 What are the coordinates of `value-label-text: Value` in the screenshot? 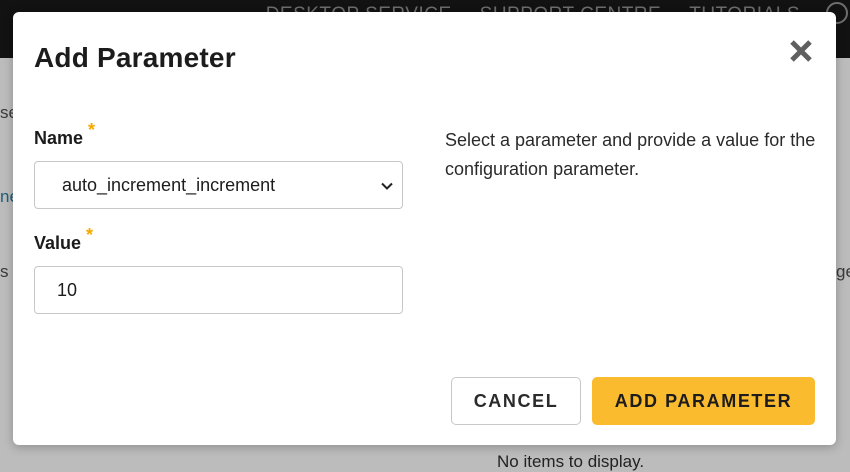 It's located at (58, 243).